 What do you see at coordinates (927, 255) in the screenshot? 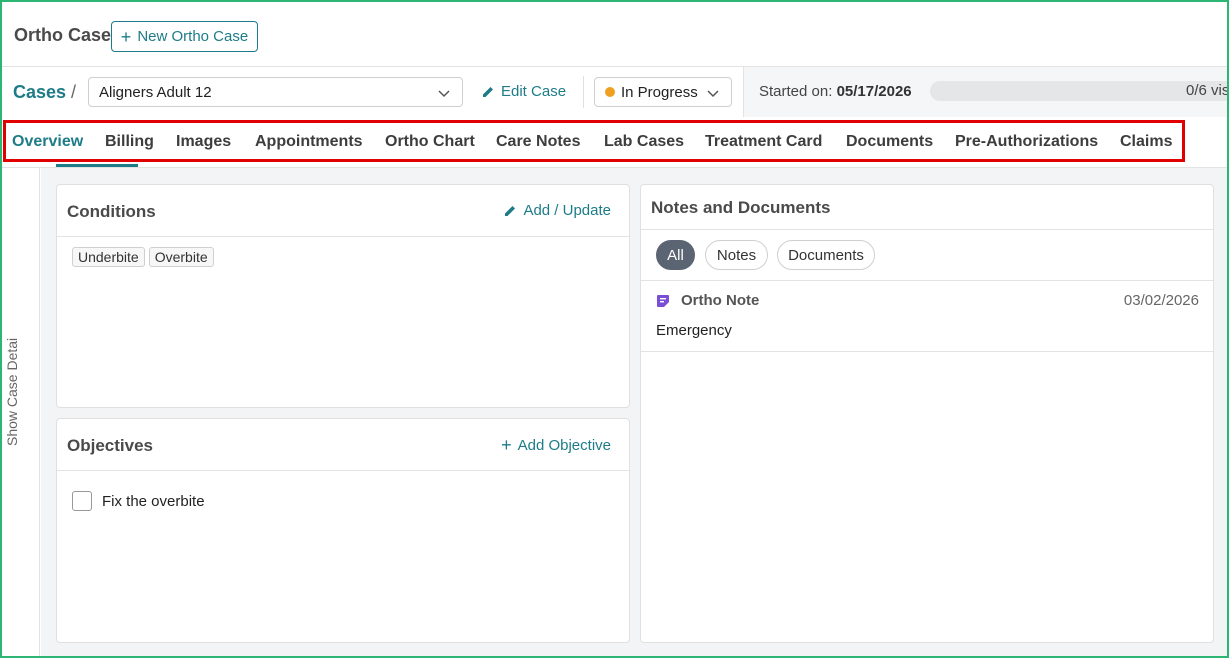
I see `notes-filter-bar: All Notes Documents` at bounding box center [927, 255].